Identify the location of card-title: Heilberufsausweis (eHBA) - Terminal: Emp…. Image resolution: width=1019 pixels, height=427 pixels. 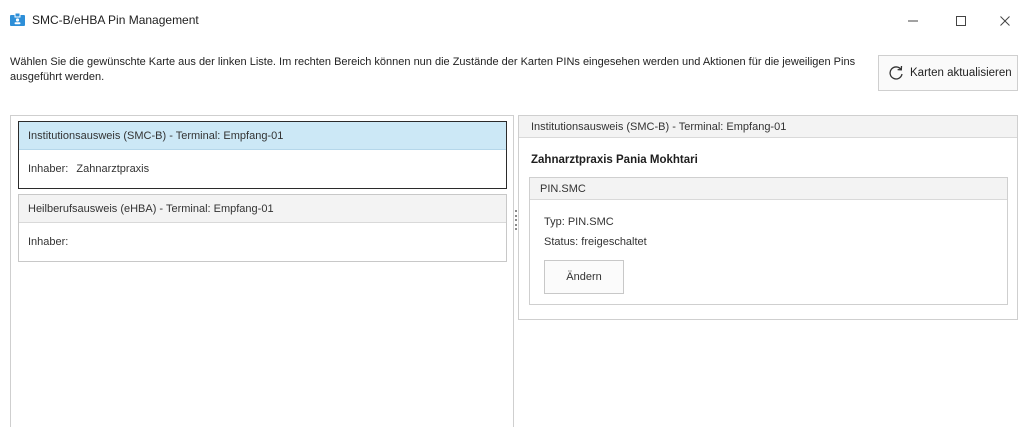
(262, 209).